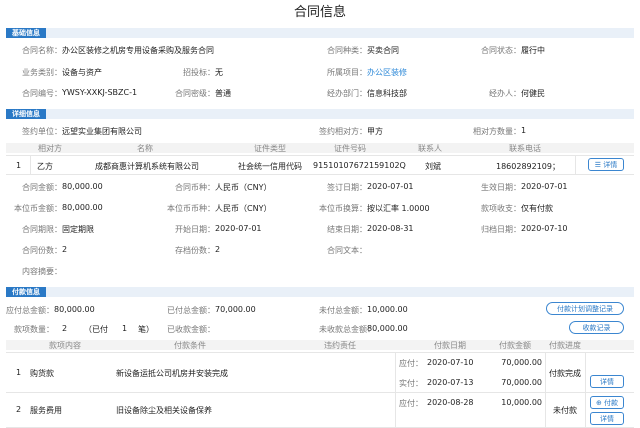 This screenshot has height=428, width=640. Describe the element at coordinates (533, 93) in the screenshot. I see `handler-value: 何健民` at that location.